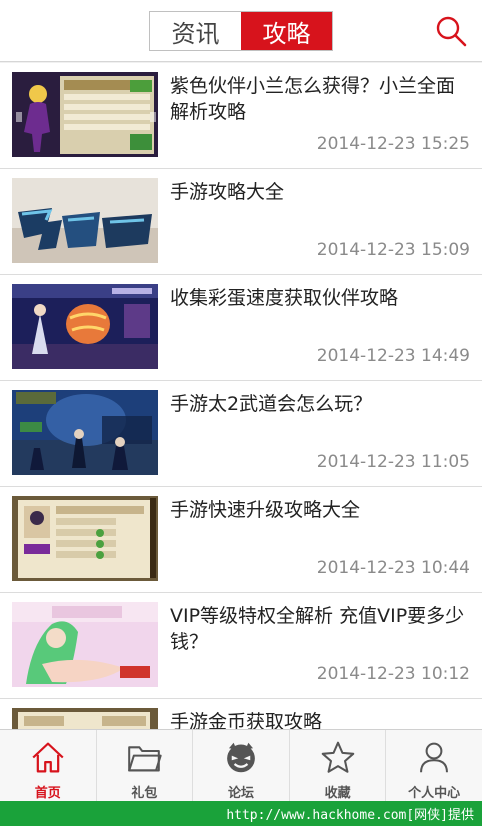 The width and height of the screenshot is (482, 826). I want to click on user-icon, so click(434, 757).